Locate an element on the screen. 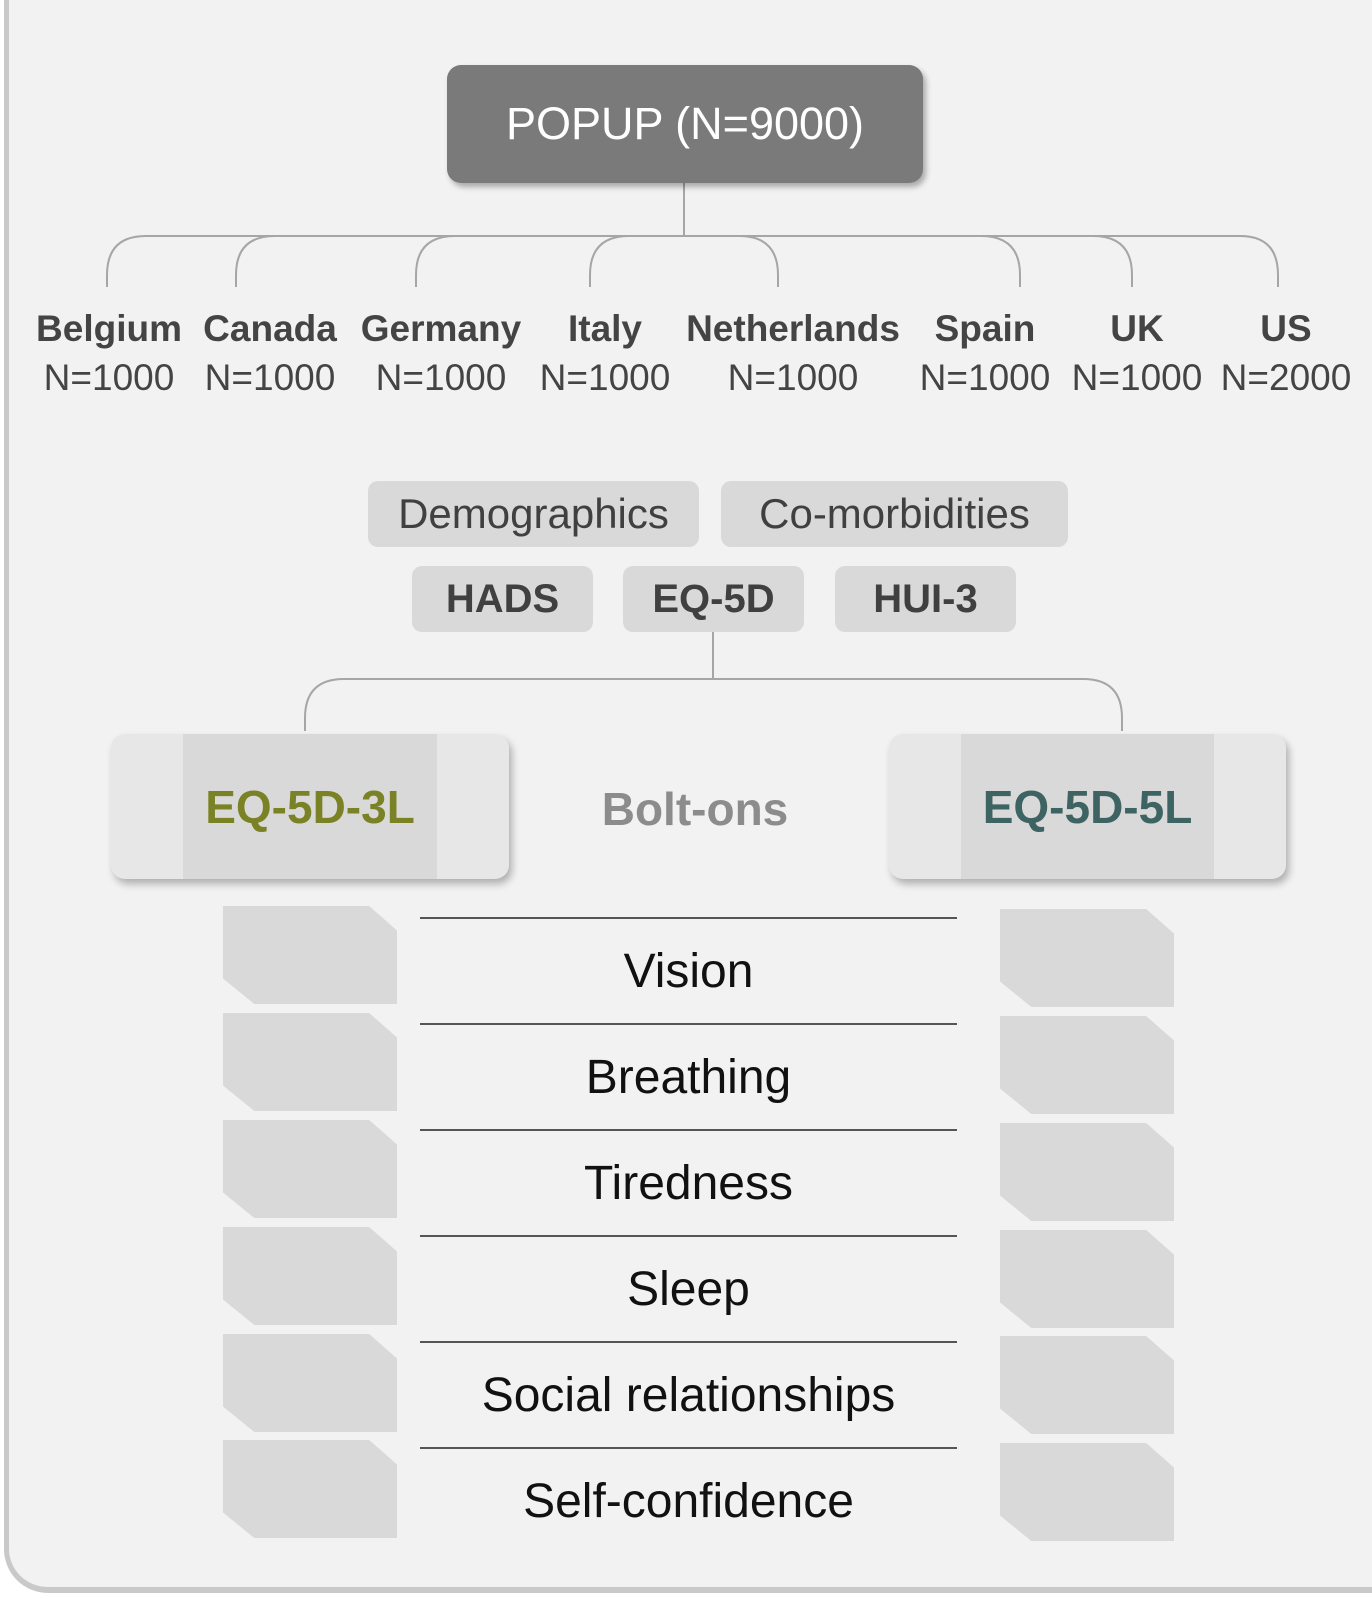  branch-italy is located at coordinates (609, 261).